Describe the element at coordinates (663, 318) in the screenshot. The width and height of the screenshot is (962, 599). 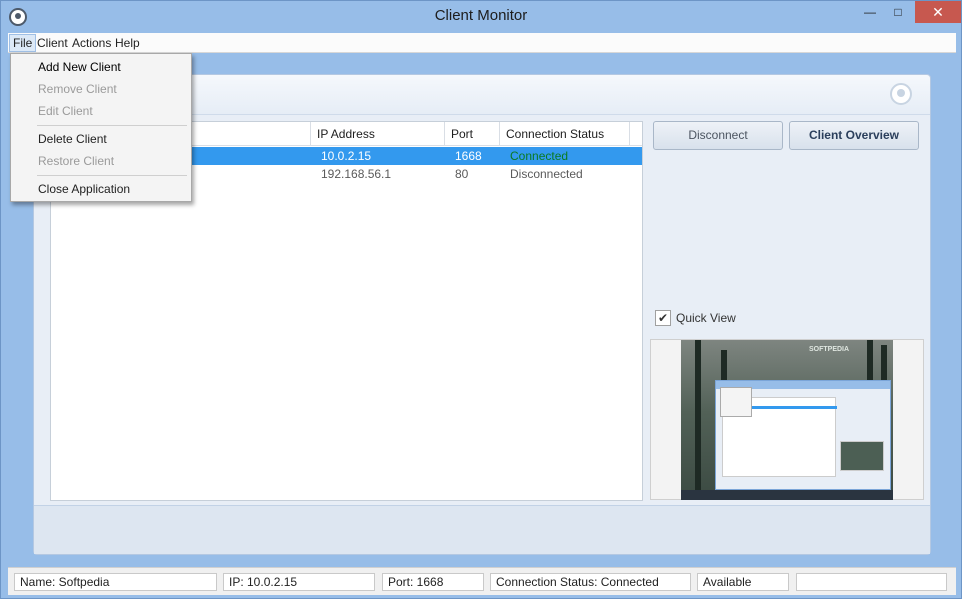
I see `quick-view-checkbox: ✔` at that location.